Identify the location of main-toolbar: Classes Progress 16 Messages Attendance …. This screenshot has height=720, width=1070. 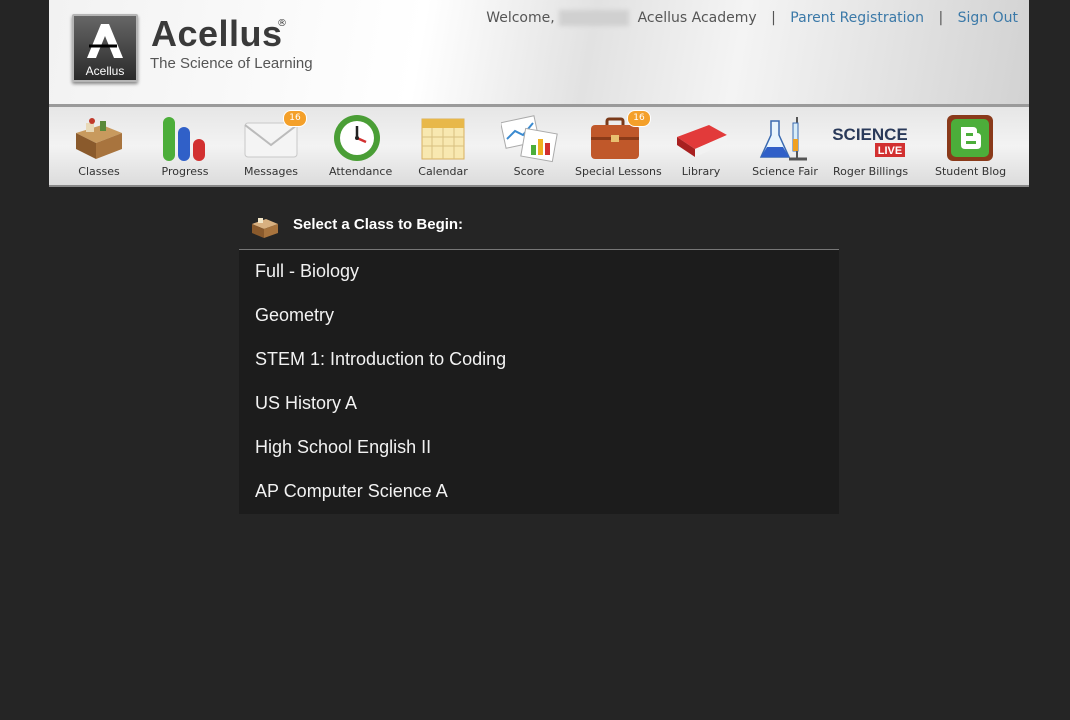
(539, 145).